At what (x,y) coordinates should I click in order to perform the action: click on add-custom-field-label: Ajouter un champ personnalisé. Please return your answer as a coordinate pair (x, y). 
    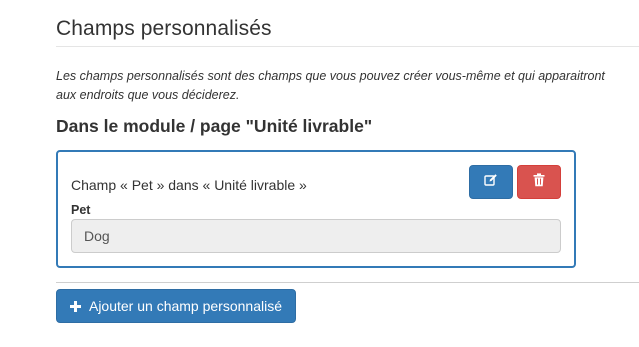
    Looking at the image, I should click on (185, 306).